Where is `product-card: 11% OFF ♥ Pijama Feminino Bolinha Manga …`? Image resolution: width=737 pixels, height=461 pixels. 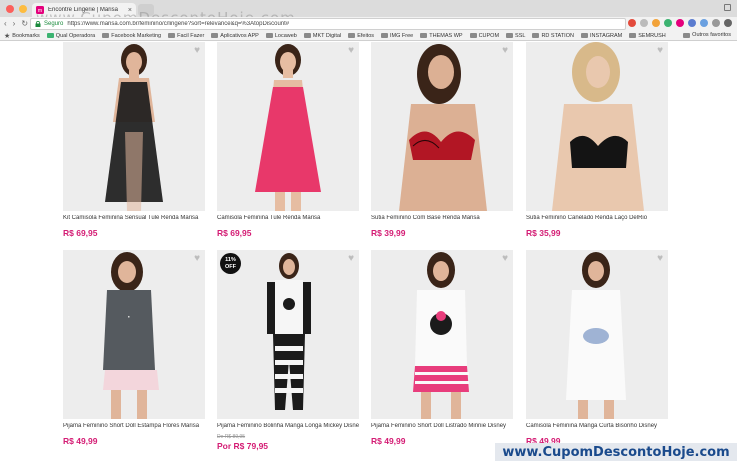
product-card: 11% OFF ♥ Pijama Feminino Bolinha Manga … is located at coordinates (288, 350).